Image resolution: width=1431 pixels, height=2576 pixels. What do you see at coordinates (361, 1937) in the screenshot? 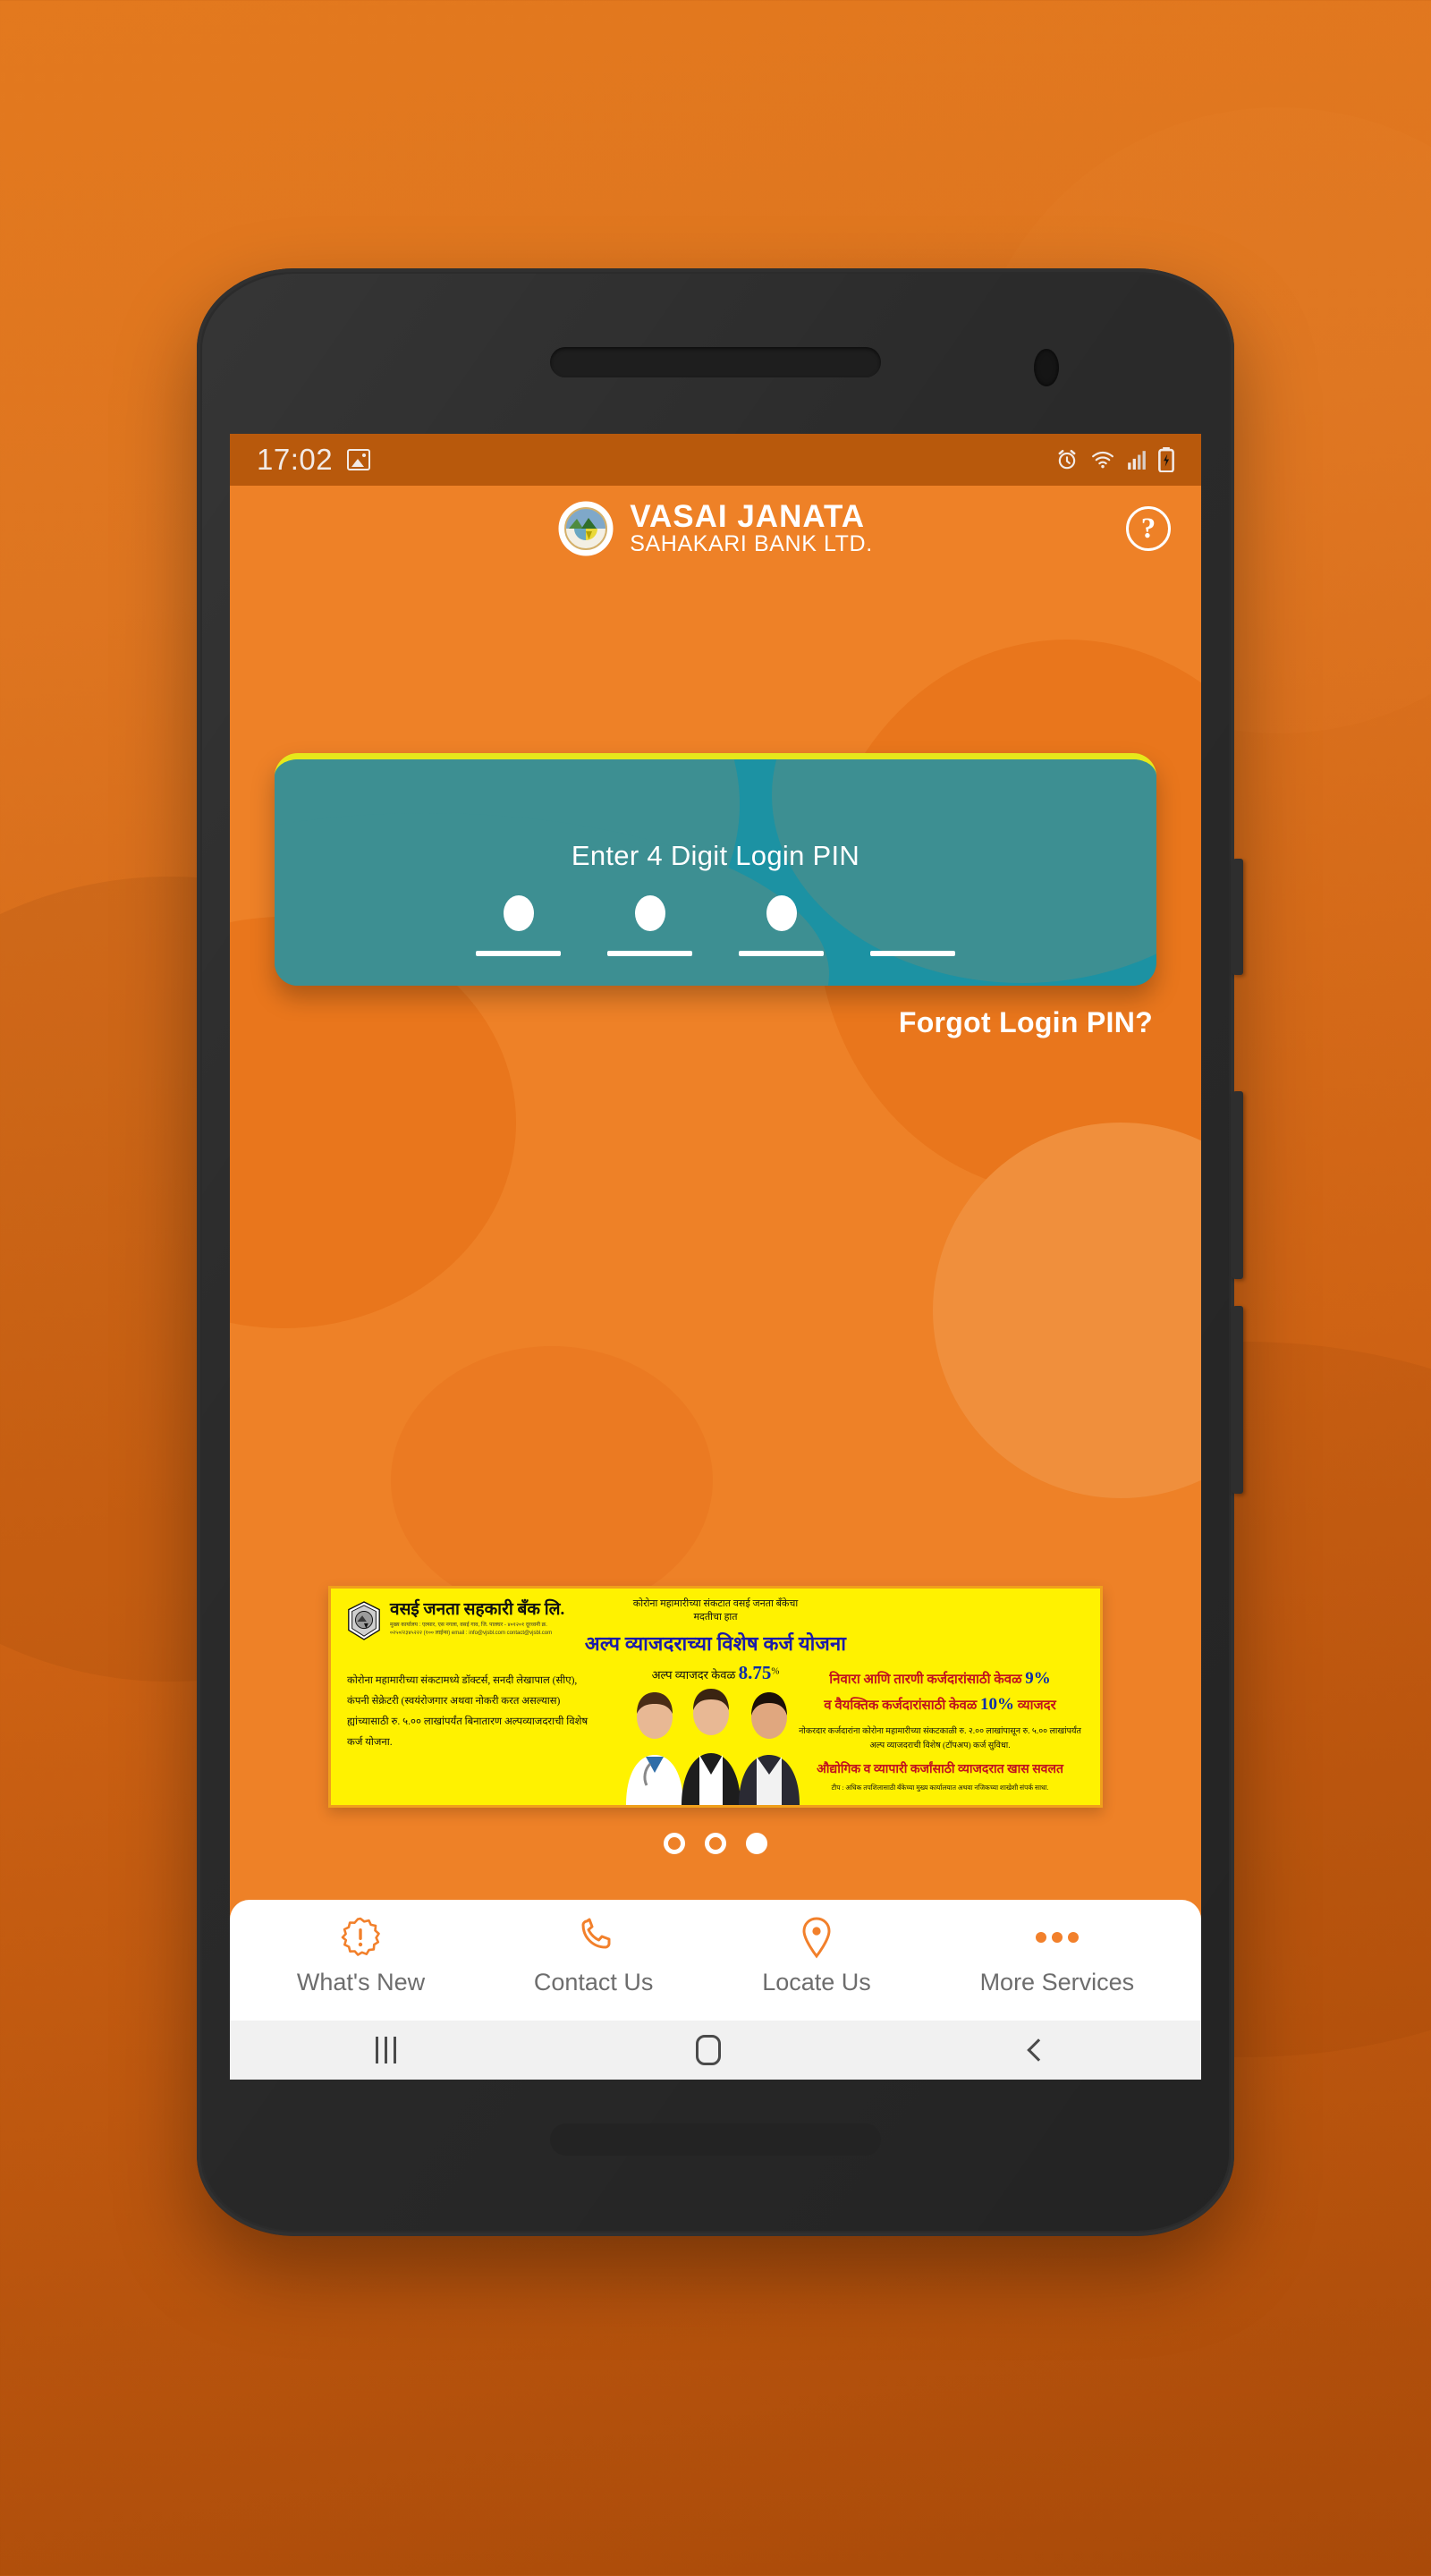
I see `alert-starburst-icon` at bounding box center [361, 1937].